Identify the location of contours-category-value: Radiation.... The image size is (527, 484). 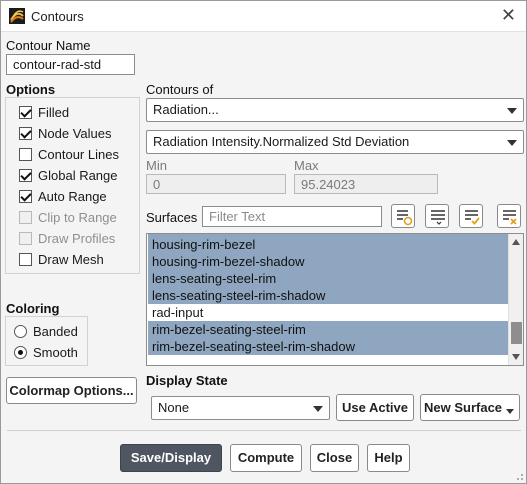
(186, 109).